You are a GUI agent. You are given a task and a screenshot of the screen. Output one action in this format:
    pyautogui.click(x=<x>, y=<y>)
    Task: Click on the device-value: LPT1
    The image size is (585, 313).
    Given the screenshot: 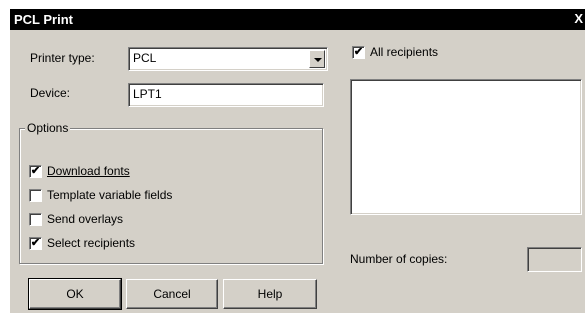 What is the action you would take?
    pyautogui.click(x=147, y=94)
    